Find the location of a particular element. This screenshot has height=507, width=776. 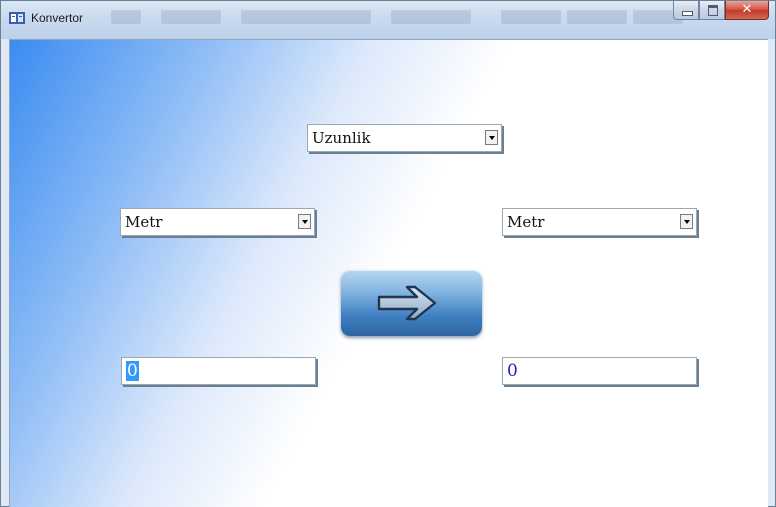

close-icon: ✕ is located at coordinates (747, 9).